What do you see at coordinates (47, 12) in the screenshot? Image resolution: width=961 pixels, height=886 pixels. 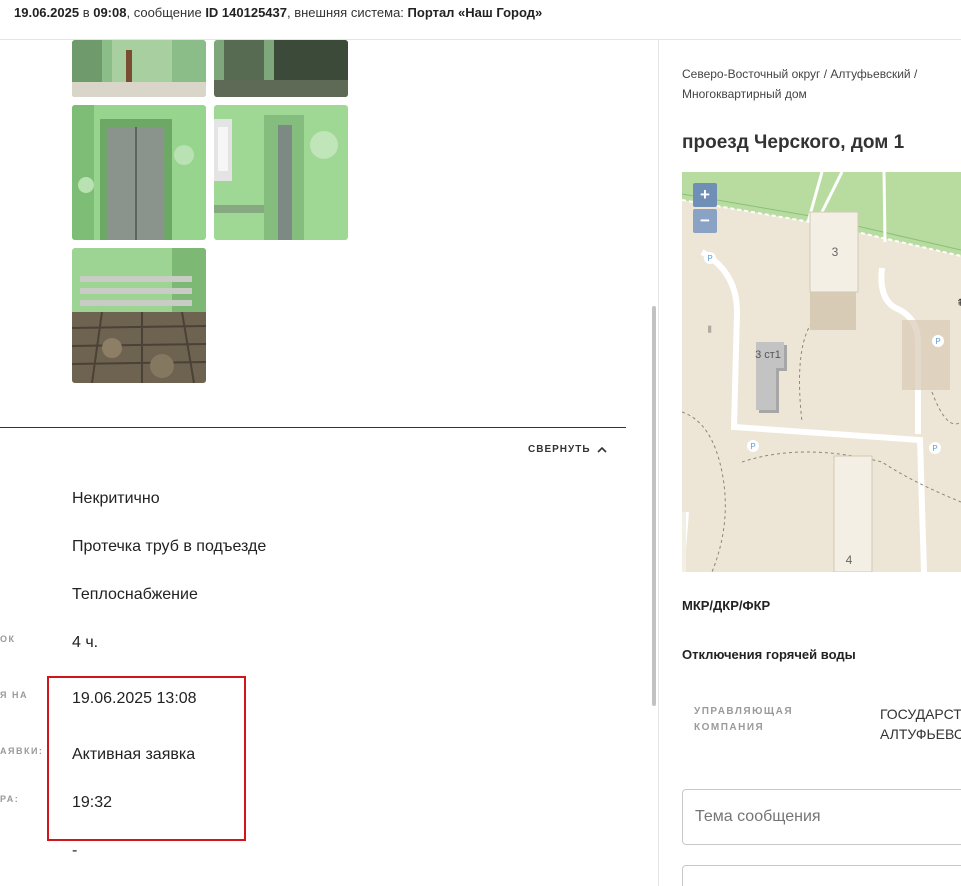 I see `message-date: 19.06.2025` at bounding box center [47, 12].